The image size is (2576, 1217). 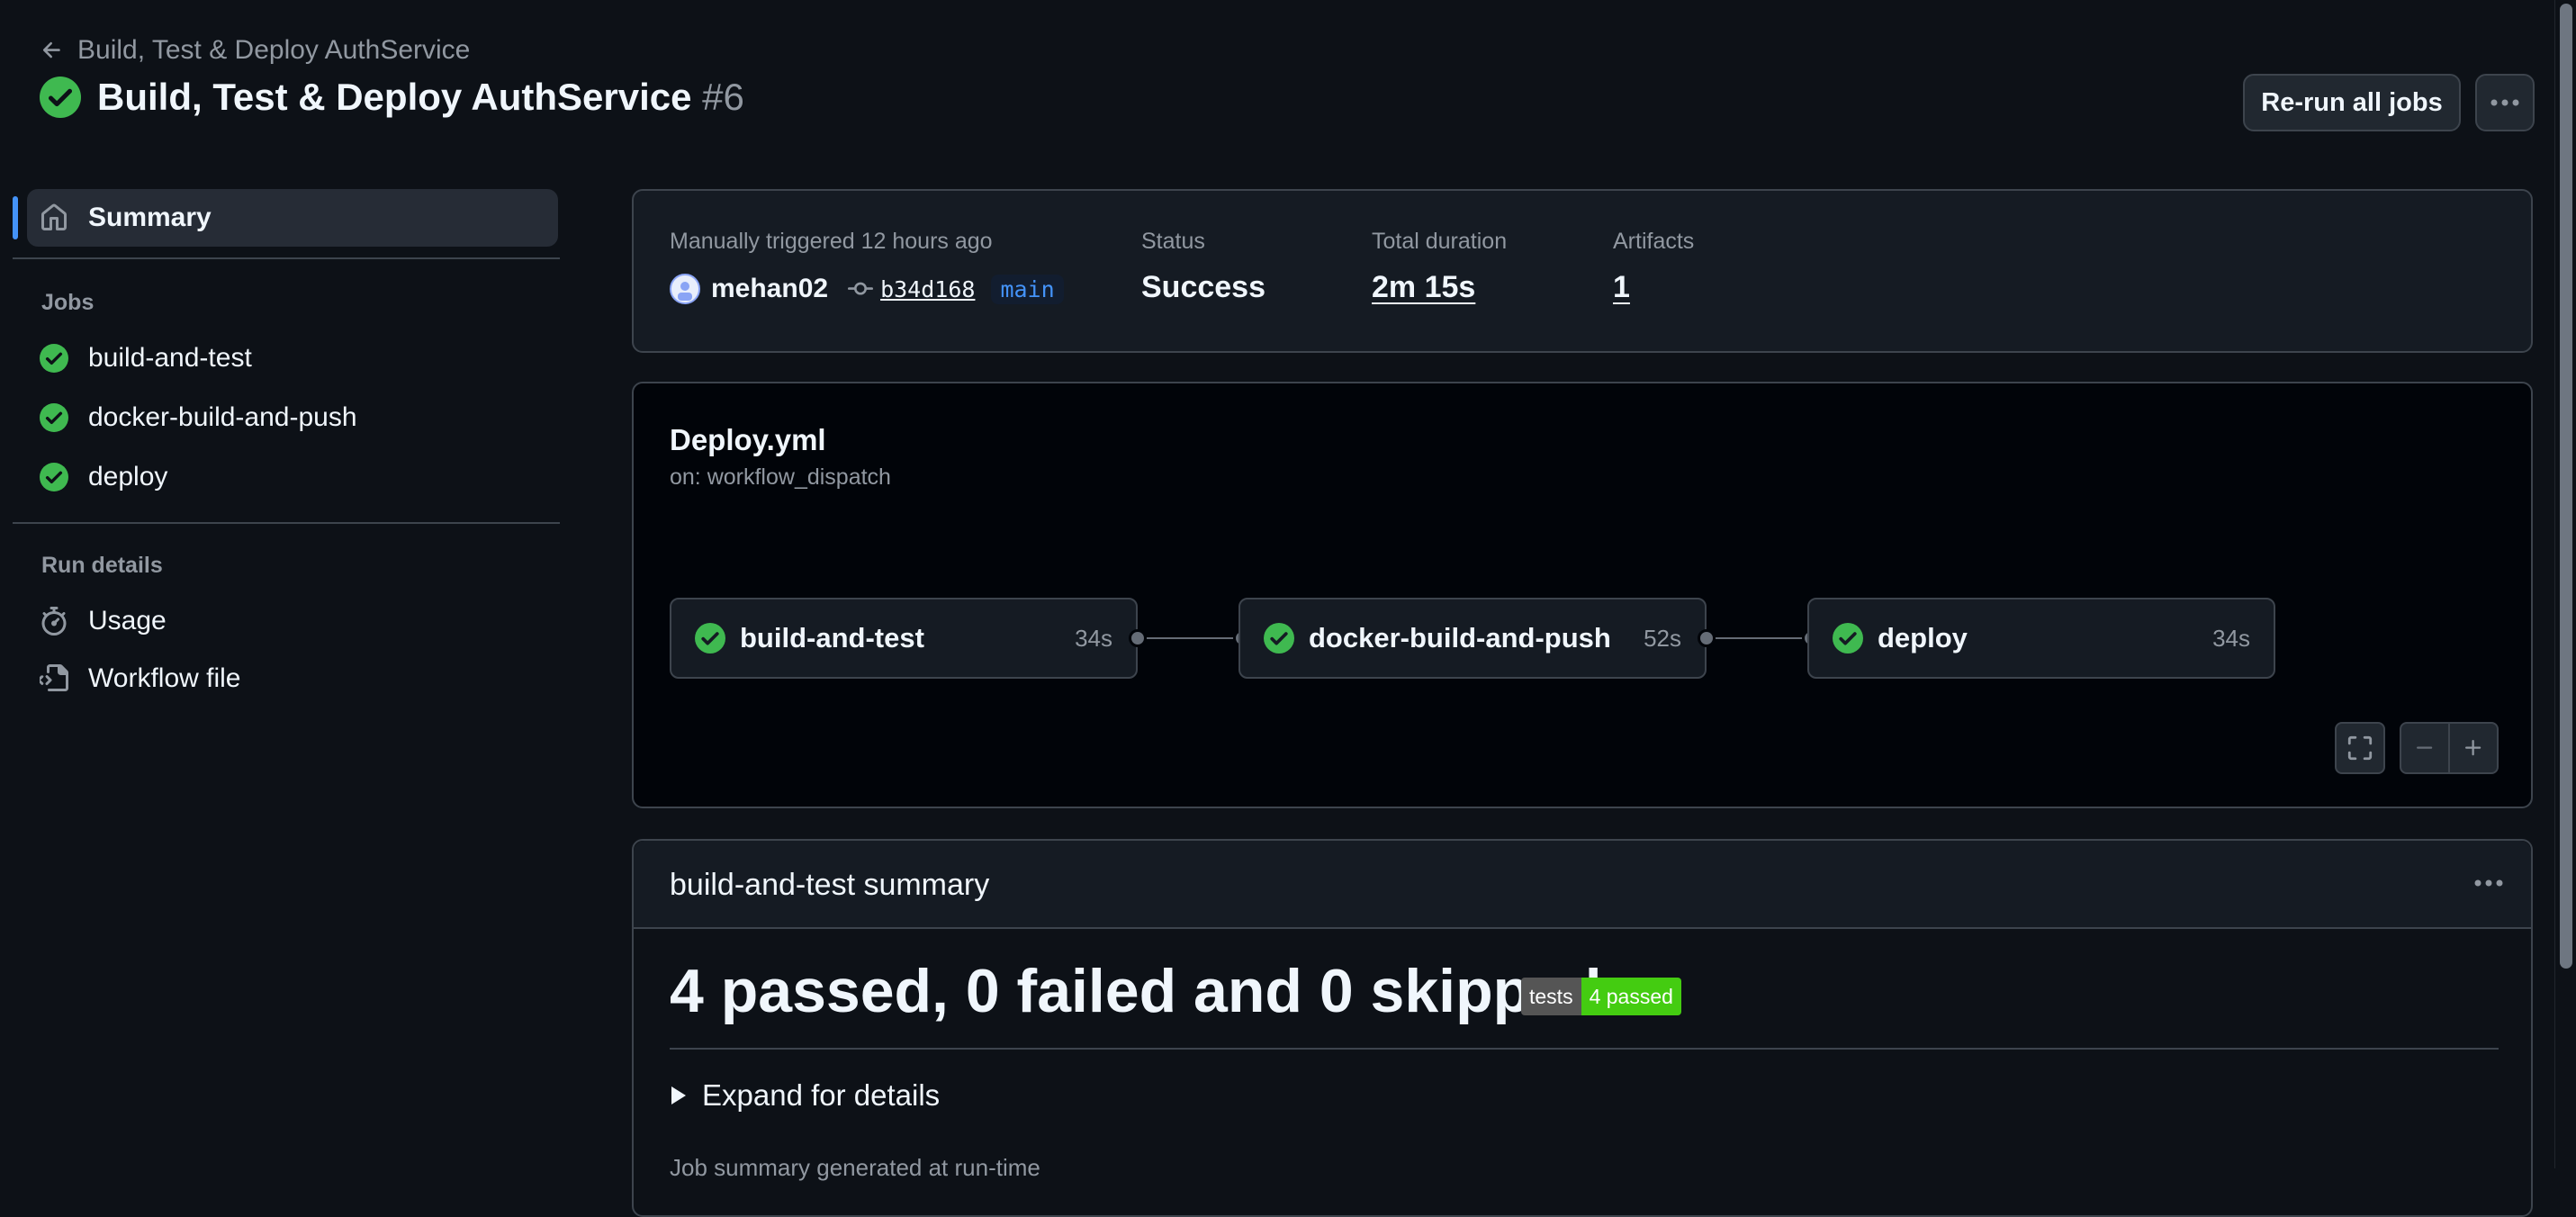 I want to click on active-indicator, so click(x=15, y=217).